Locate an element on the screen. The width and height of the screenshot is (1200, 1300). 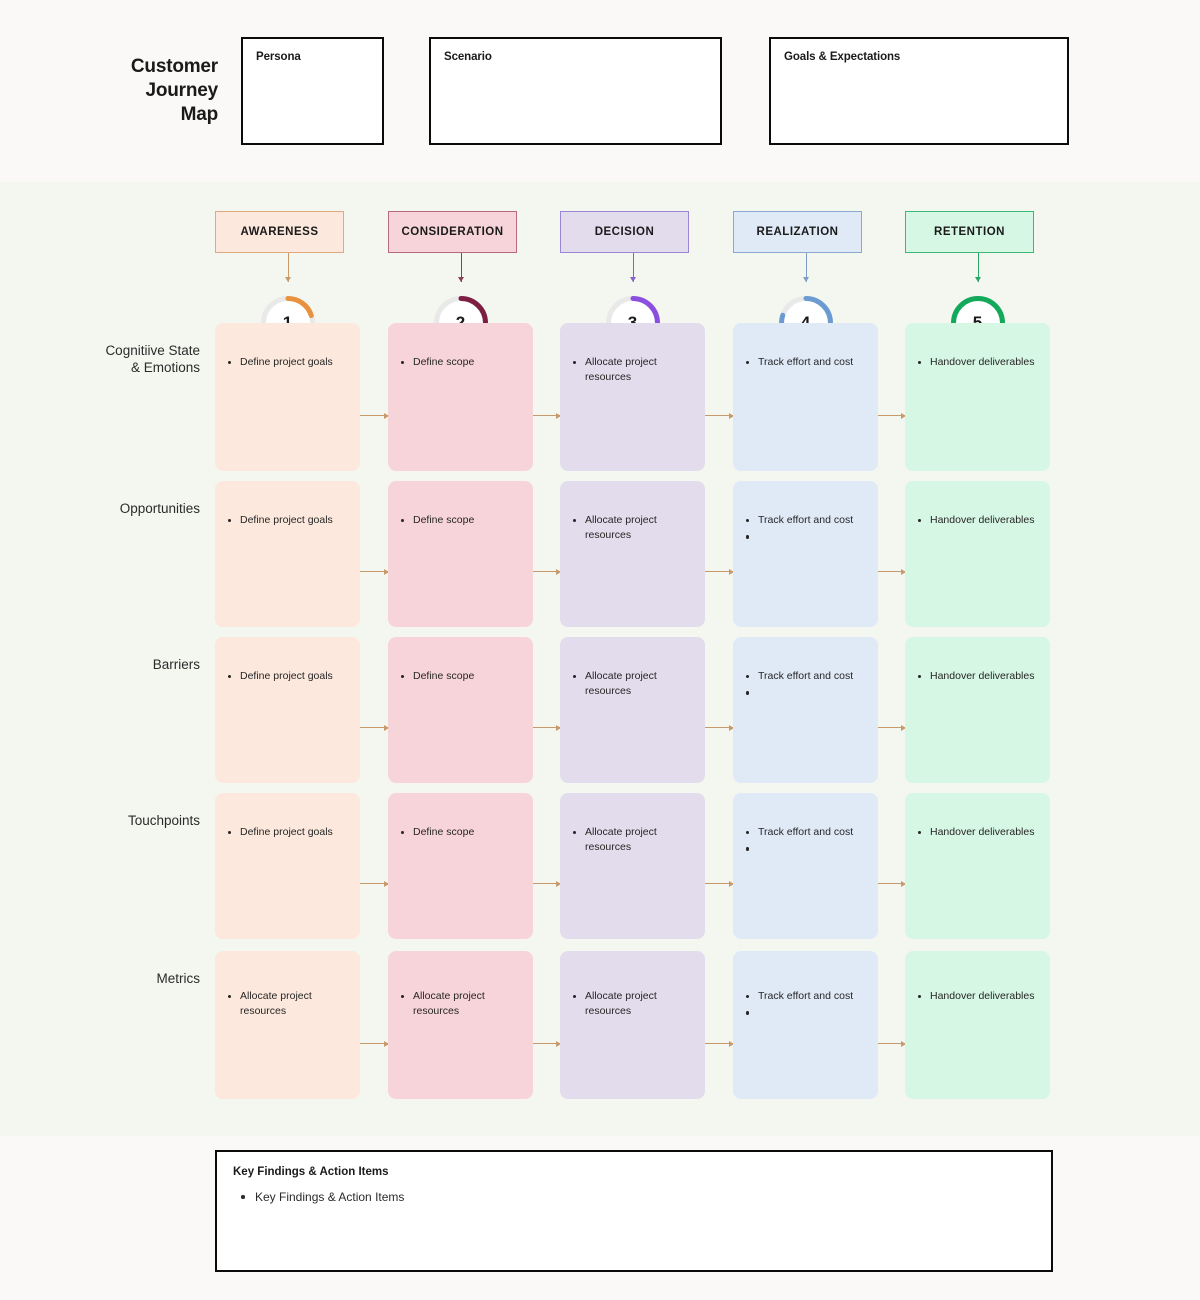
stage-header-label: AWARENESS is located at coordinates (279, 232).